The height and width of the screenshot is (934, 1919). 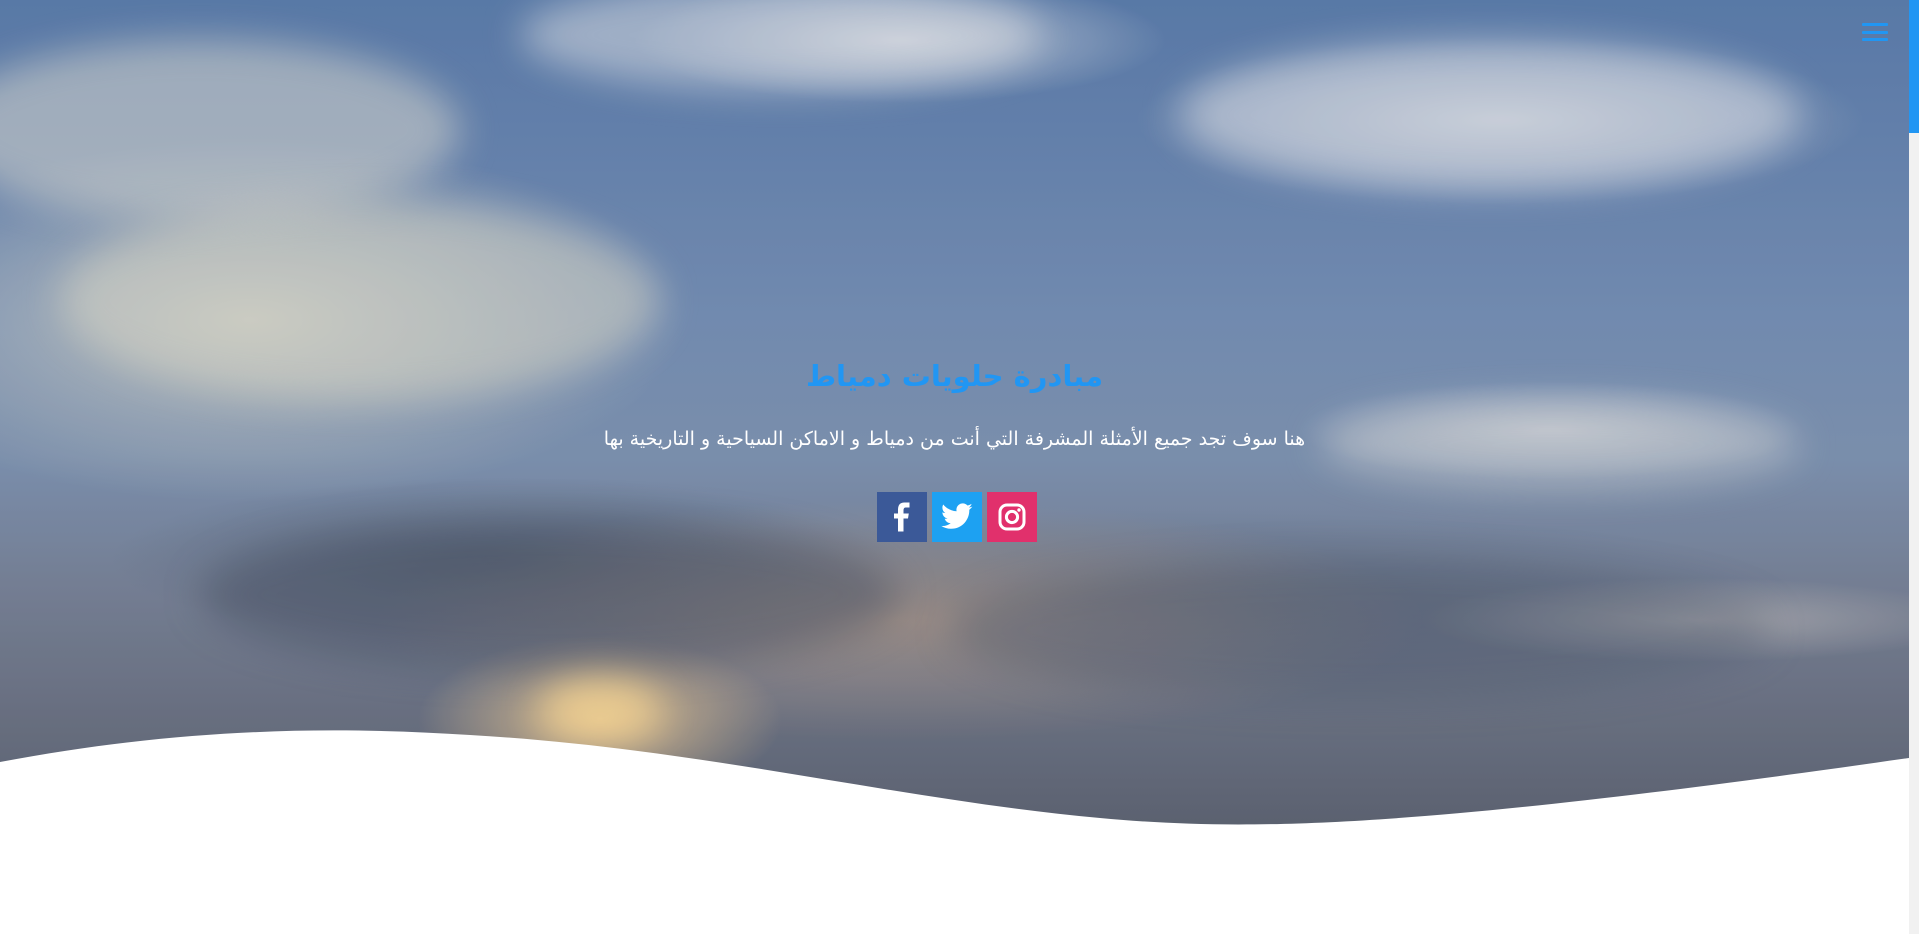 I want to click on instagram-button, so click(x=1012, y=517).